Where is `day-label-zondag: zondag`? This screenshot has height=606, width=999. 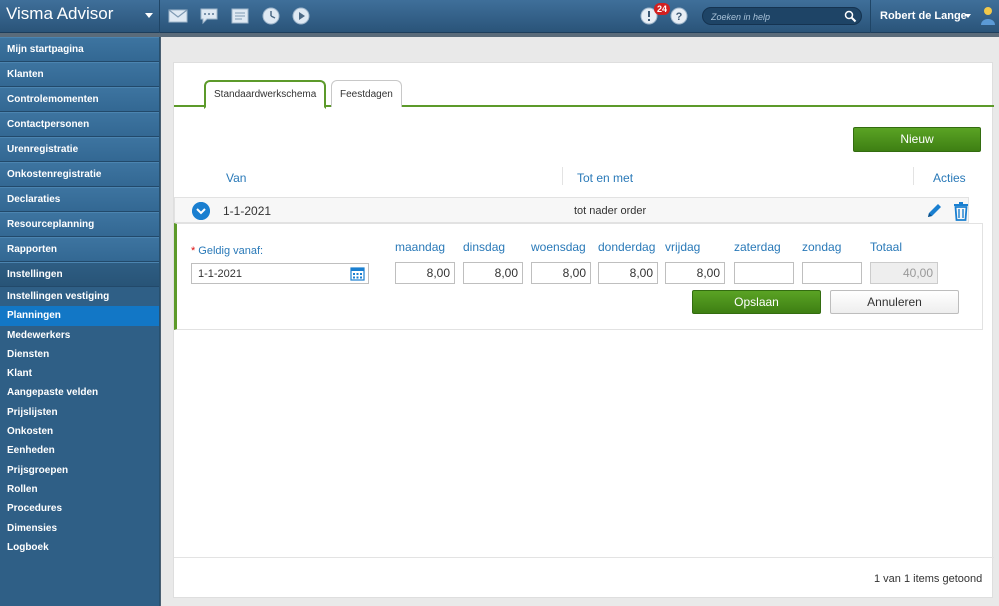
day-label-zondag: zondag is located at coordinates (822, 247).